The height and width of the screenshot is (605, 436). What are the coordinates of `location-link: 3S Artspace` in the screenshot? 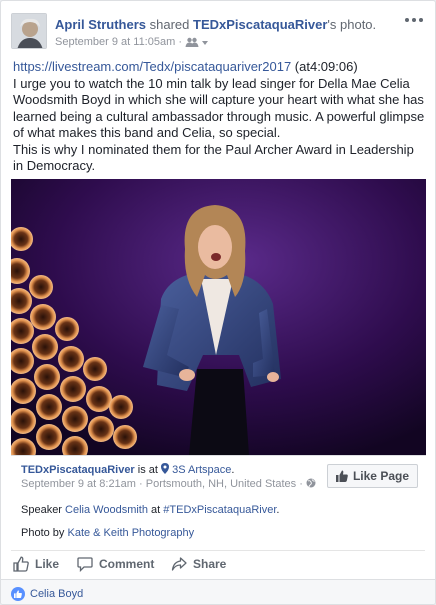 It's located at (201, 470).